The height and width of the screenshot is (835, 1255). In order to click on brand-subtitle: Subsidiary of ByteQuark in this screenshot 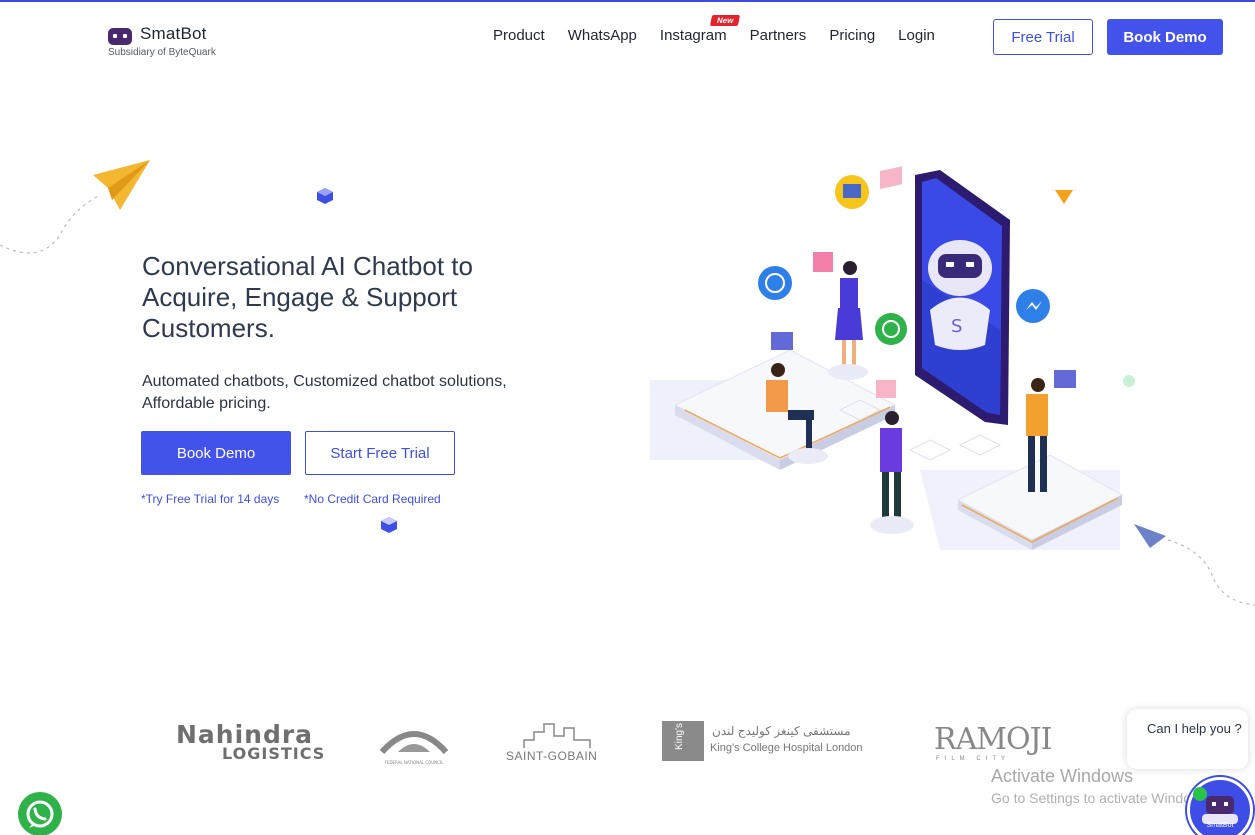, I will do `click(162, 52)`.